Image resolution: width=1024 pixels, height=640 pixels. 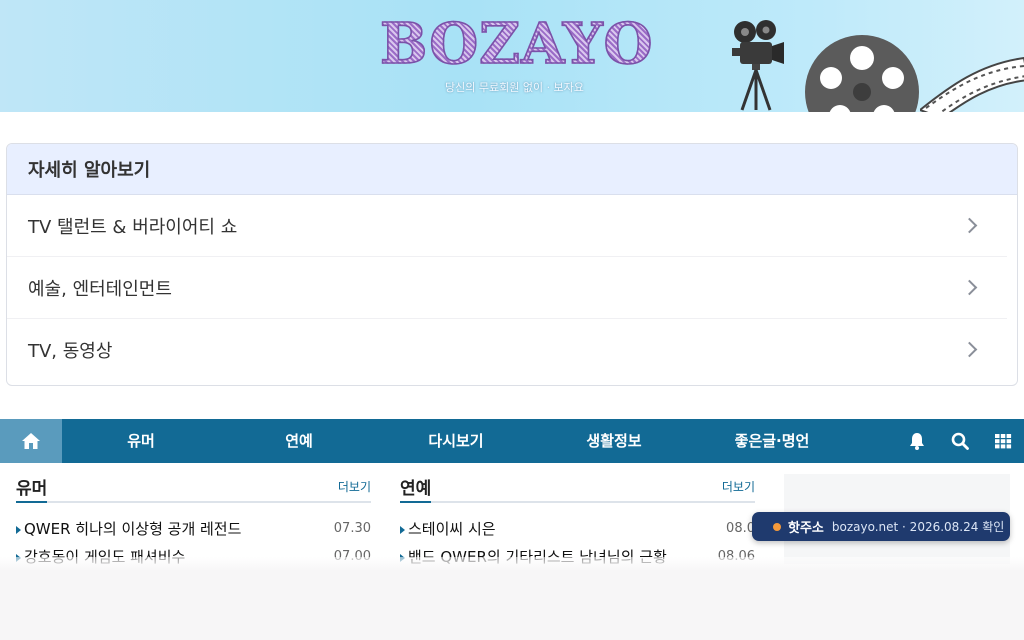 I want to click on card-link-arts-entertainment: 예술, 엔터테인먼트, so click(x=507, y=288).